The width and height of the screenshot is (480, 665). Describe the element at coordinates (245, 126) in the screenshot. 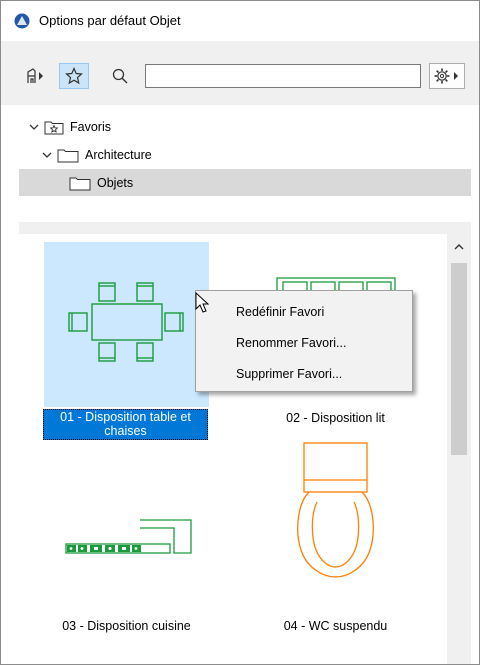

I see `tree-item-favoris: Favoris` at that location.